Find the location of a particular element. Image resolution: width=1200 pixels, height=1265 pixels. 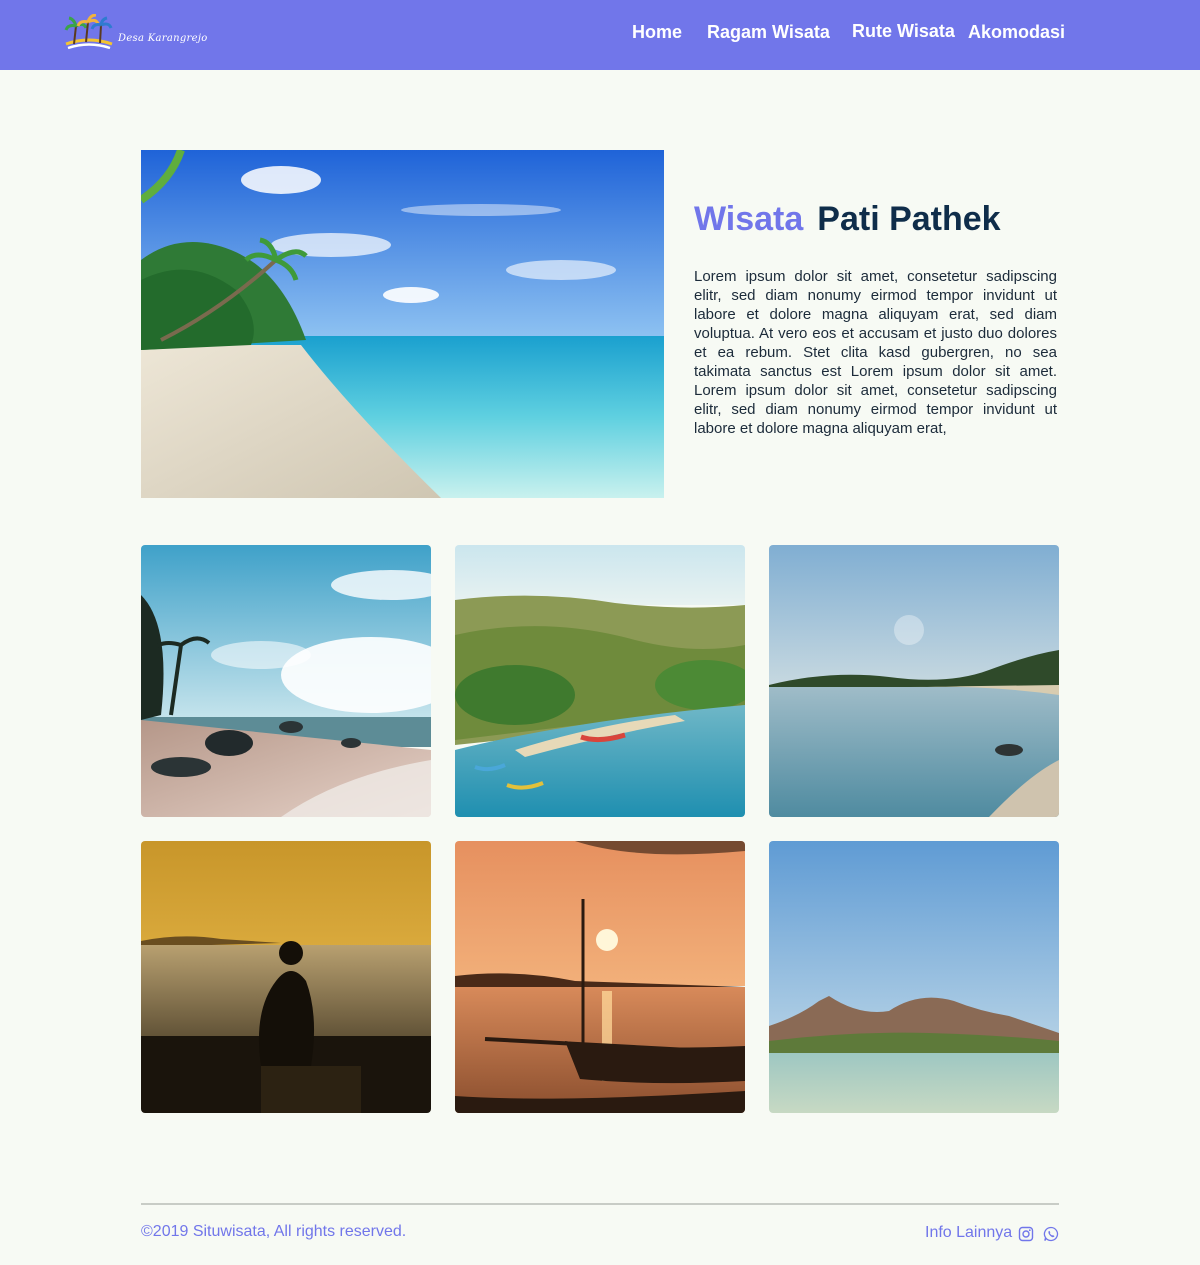

page-title: Wisata Pati Pathek is located at coordinates (847, 219).